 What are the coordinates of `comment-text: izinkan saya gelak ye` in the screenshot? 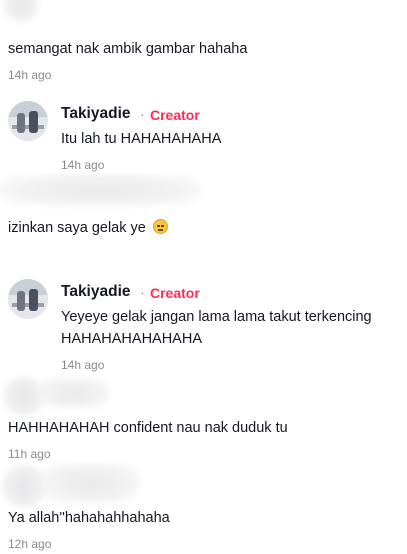 It's located at (88, 228).